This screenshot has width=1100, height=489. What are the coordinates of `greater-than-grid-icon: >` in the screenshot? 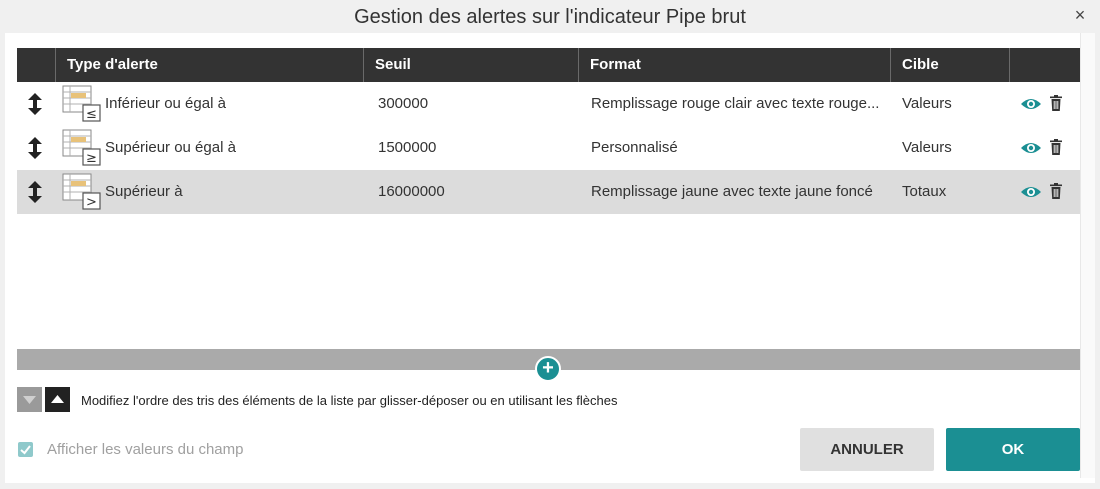 It's located at (81, 191).